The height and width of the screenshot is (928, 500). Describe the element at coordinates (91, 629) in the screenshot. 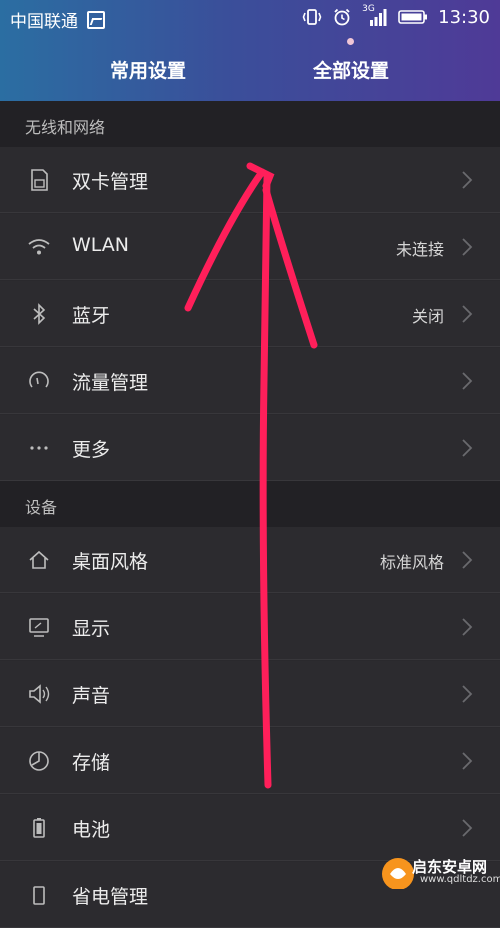

I see `row-label: 显示` at that location.